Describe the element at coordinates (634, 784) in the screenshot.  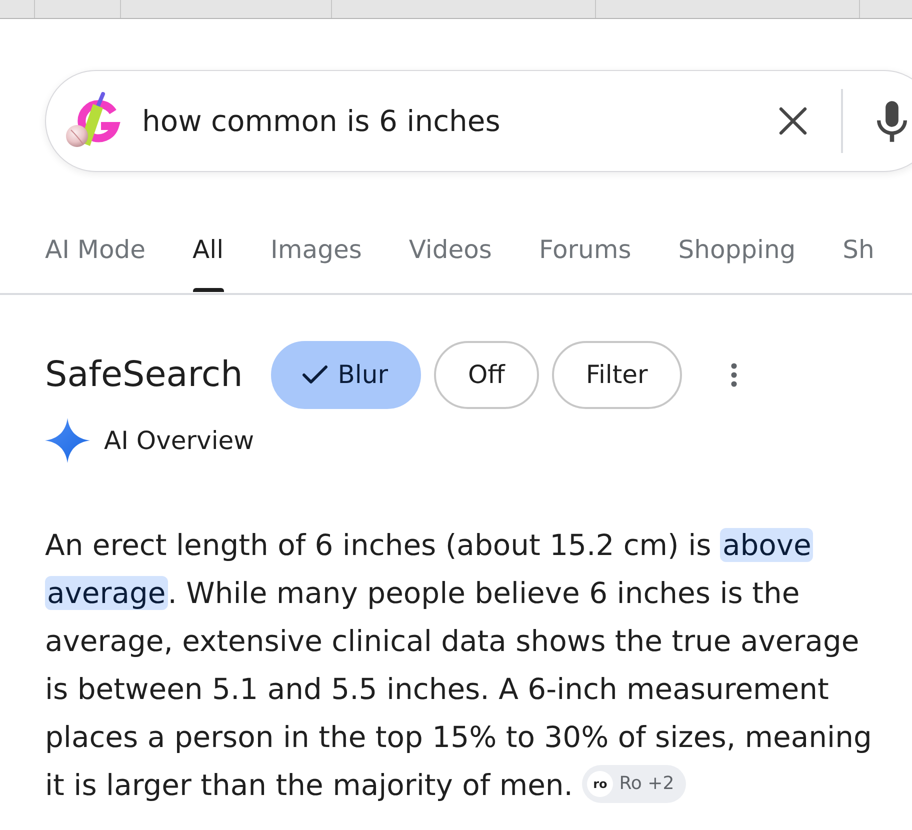
I see `citation-chip: ro Ro +2` at that location.